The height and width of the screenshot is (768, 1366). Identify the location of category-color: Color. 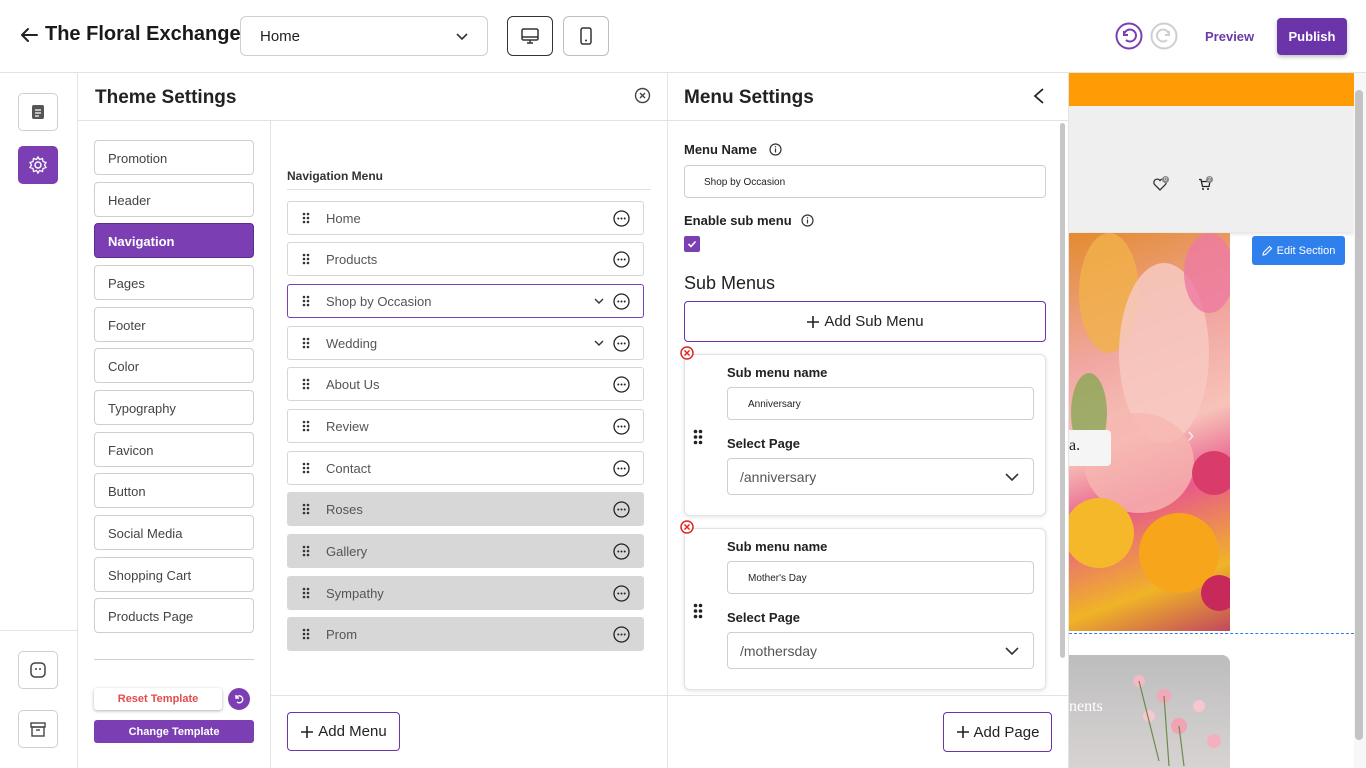
(174, 365).